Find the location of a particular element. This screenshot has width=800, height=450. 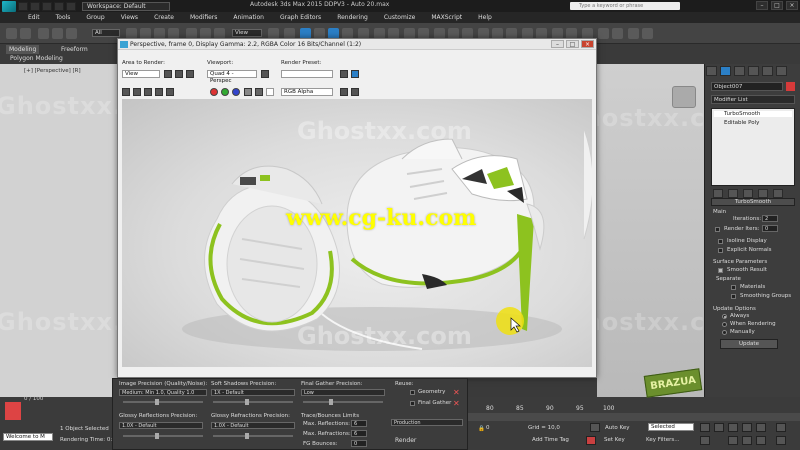

final-gather-clear-icon: ✕ is located at coordinates (456, 403).